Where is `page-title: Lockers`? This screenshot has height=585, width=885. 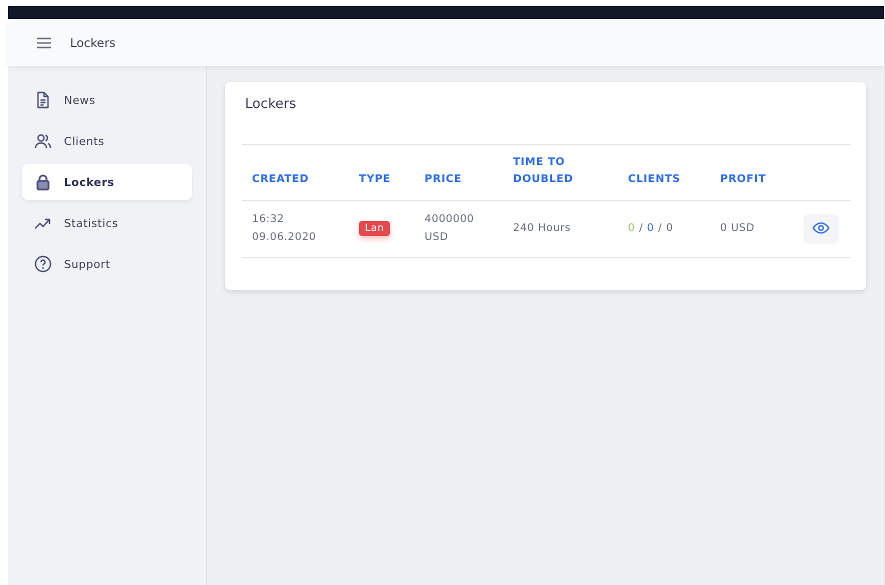
page-title: Lockers is located at coordinates (93, 43).